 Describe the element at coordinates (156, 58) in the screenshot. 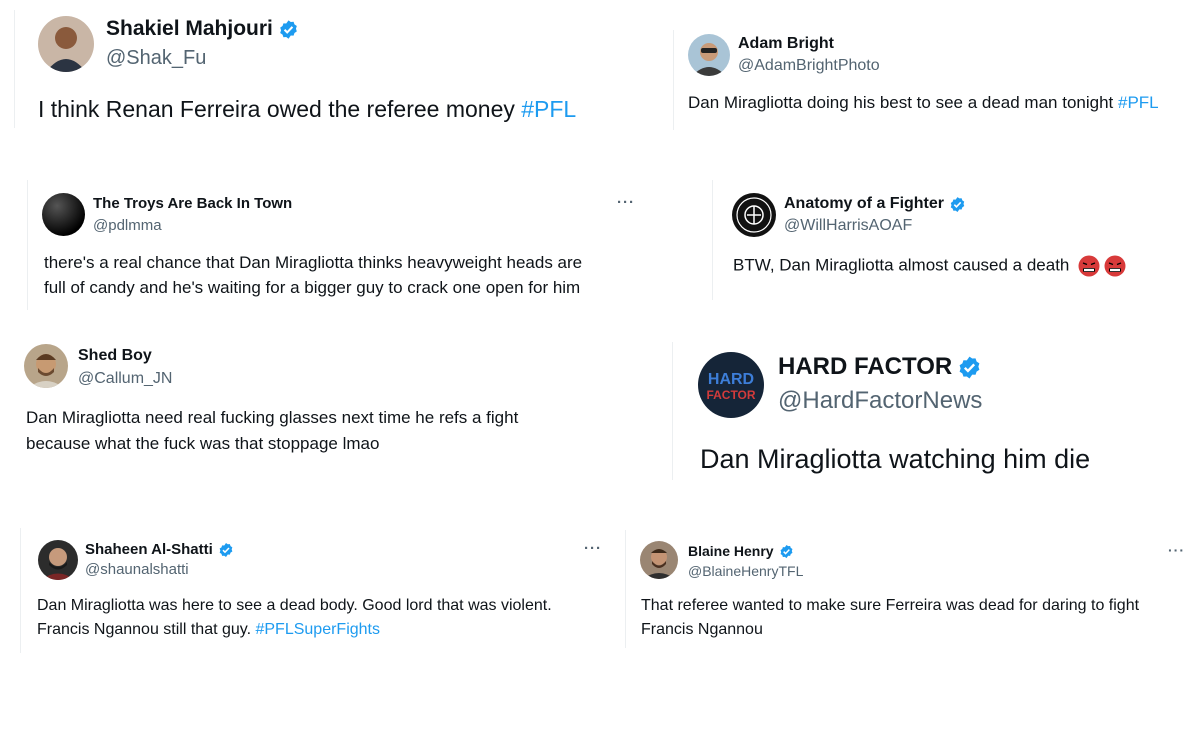

I see `handle: @Shak_Fu` at that location.